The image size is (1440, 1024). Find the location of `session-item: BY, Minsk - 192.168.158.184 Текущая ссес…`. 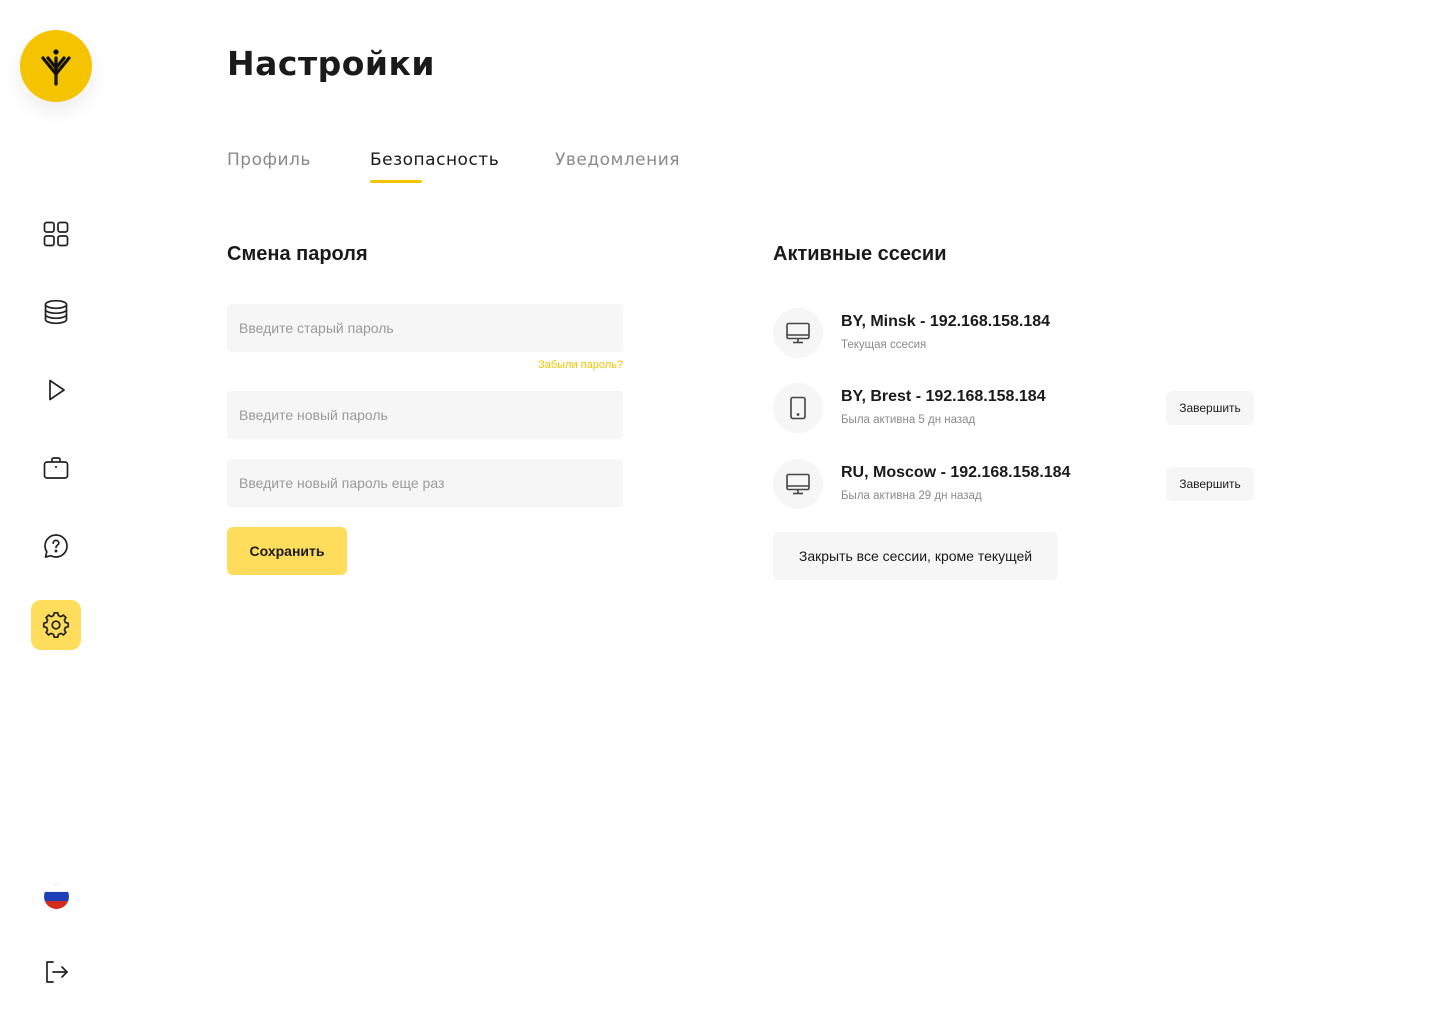

session-item: BY, Minsk - 192.168.158.184 Текущая ссес… is located at coordinates (1013, 334).